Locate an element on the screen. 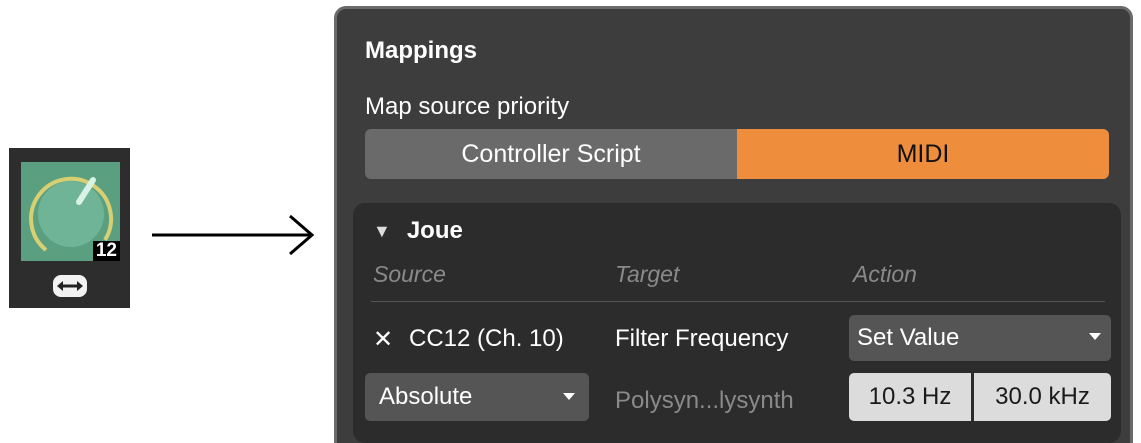 This screenshot has width=1141, height=443. priority-label: Map source priority is located at coordinates (467, 106).